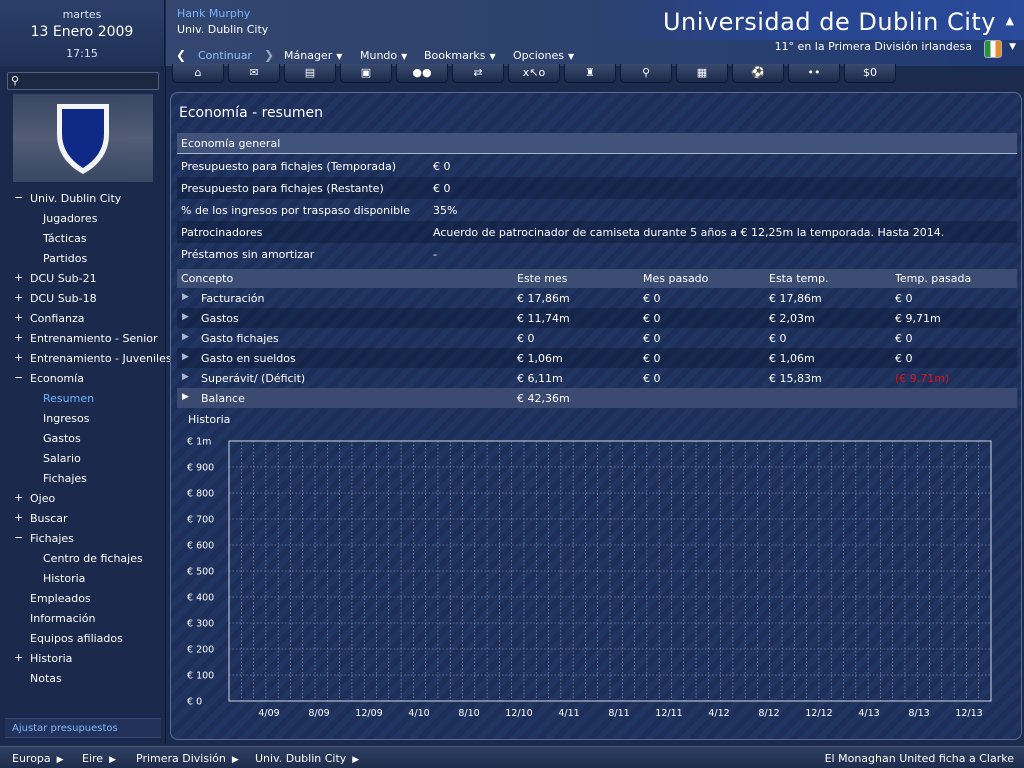 The height and width of the screenshot is (768, 1024). Describe the element at coordinates (76, 198) in the screenshot. I see `sidebar-item-label: Univ. Dublin City` at that location.